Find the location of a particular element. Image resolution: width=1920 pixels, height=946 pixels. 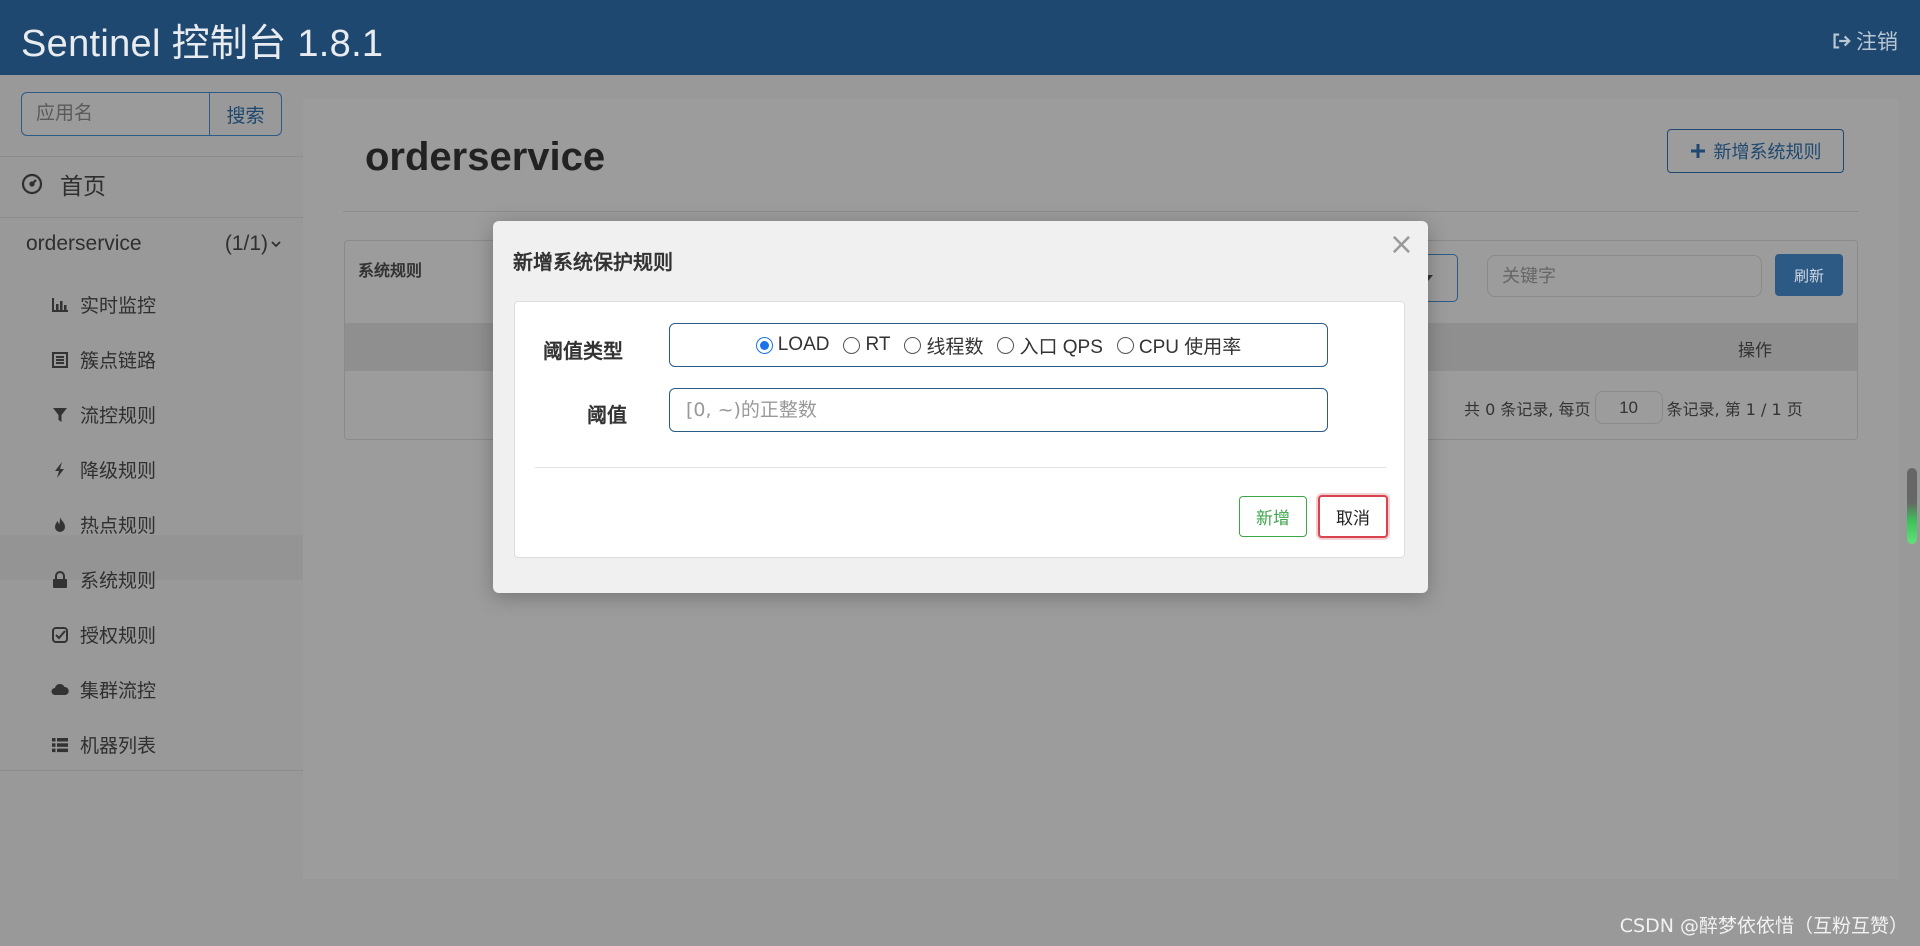

app-search: 搜索 is located at coordinates (151, 114).